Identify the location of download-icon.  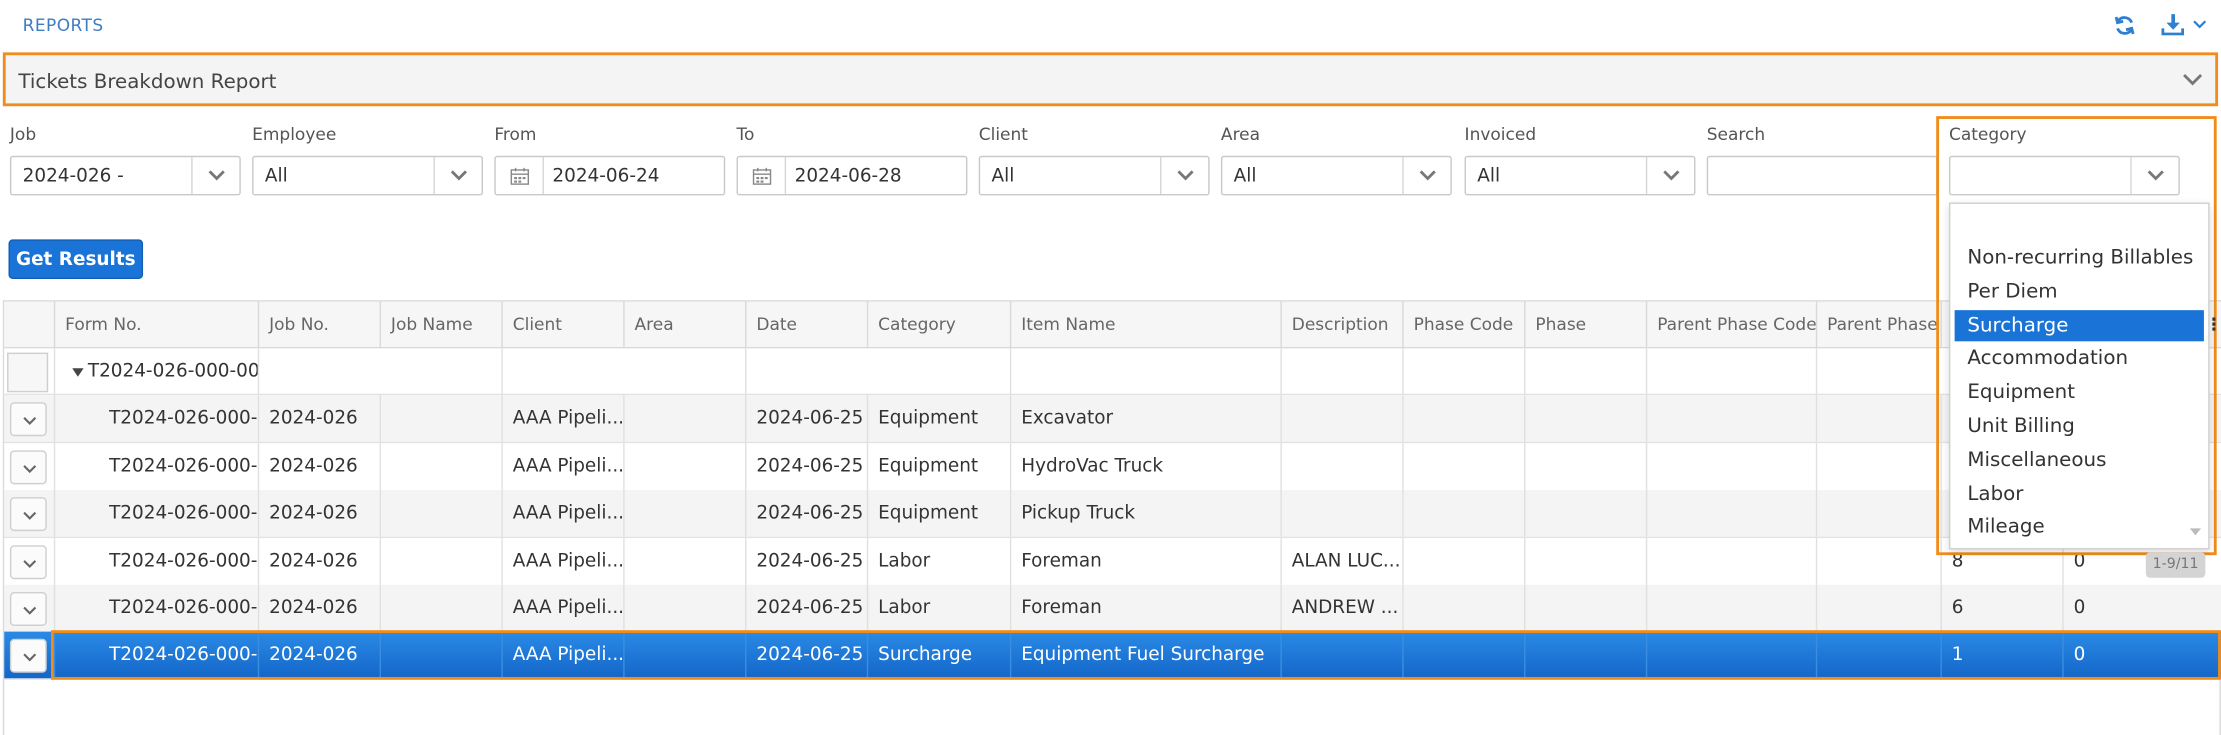
(2173, 24).